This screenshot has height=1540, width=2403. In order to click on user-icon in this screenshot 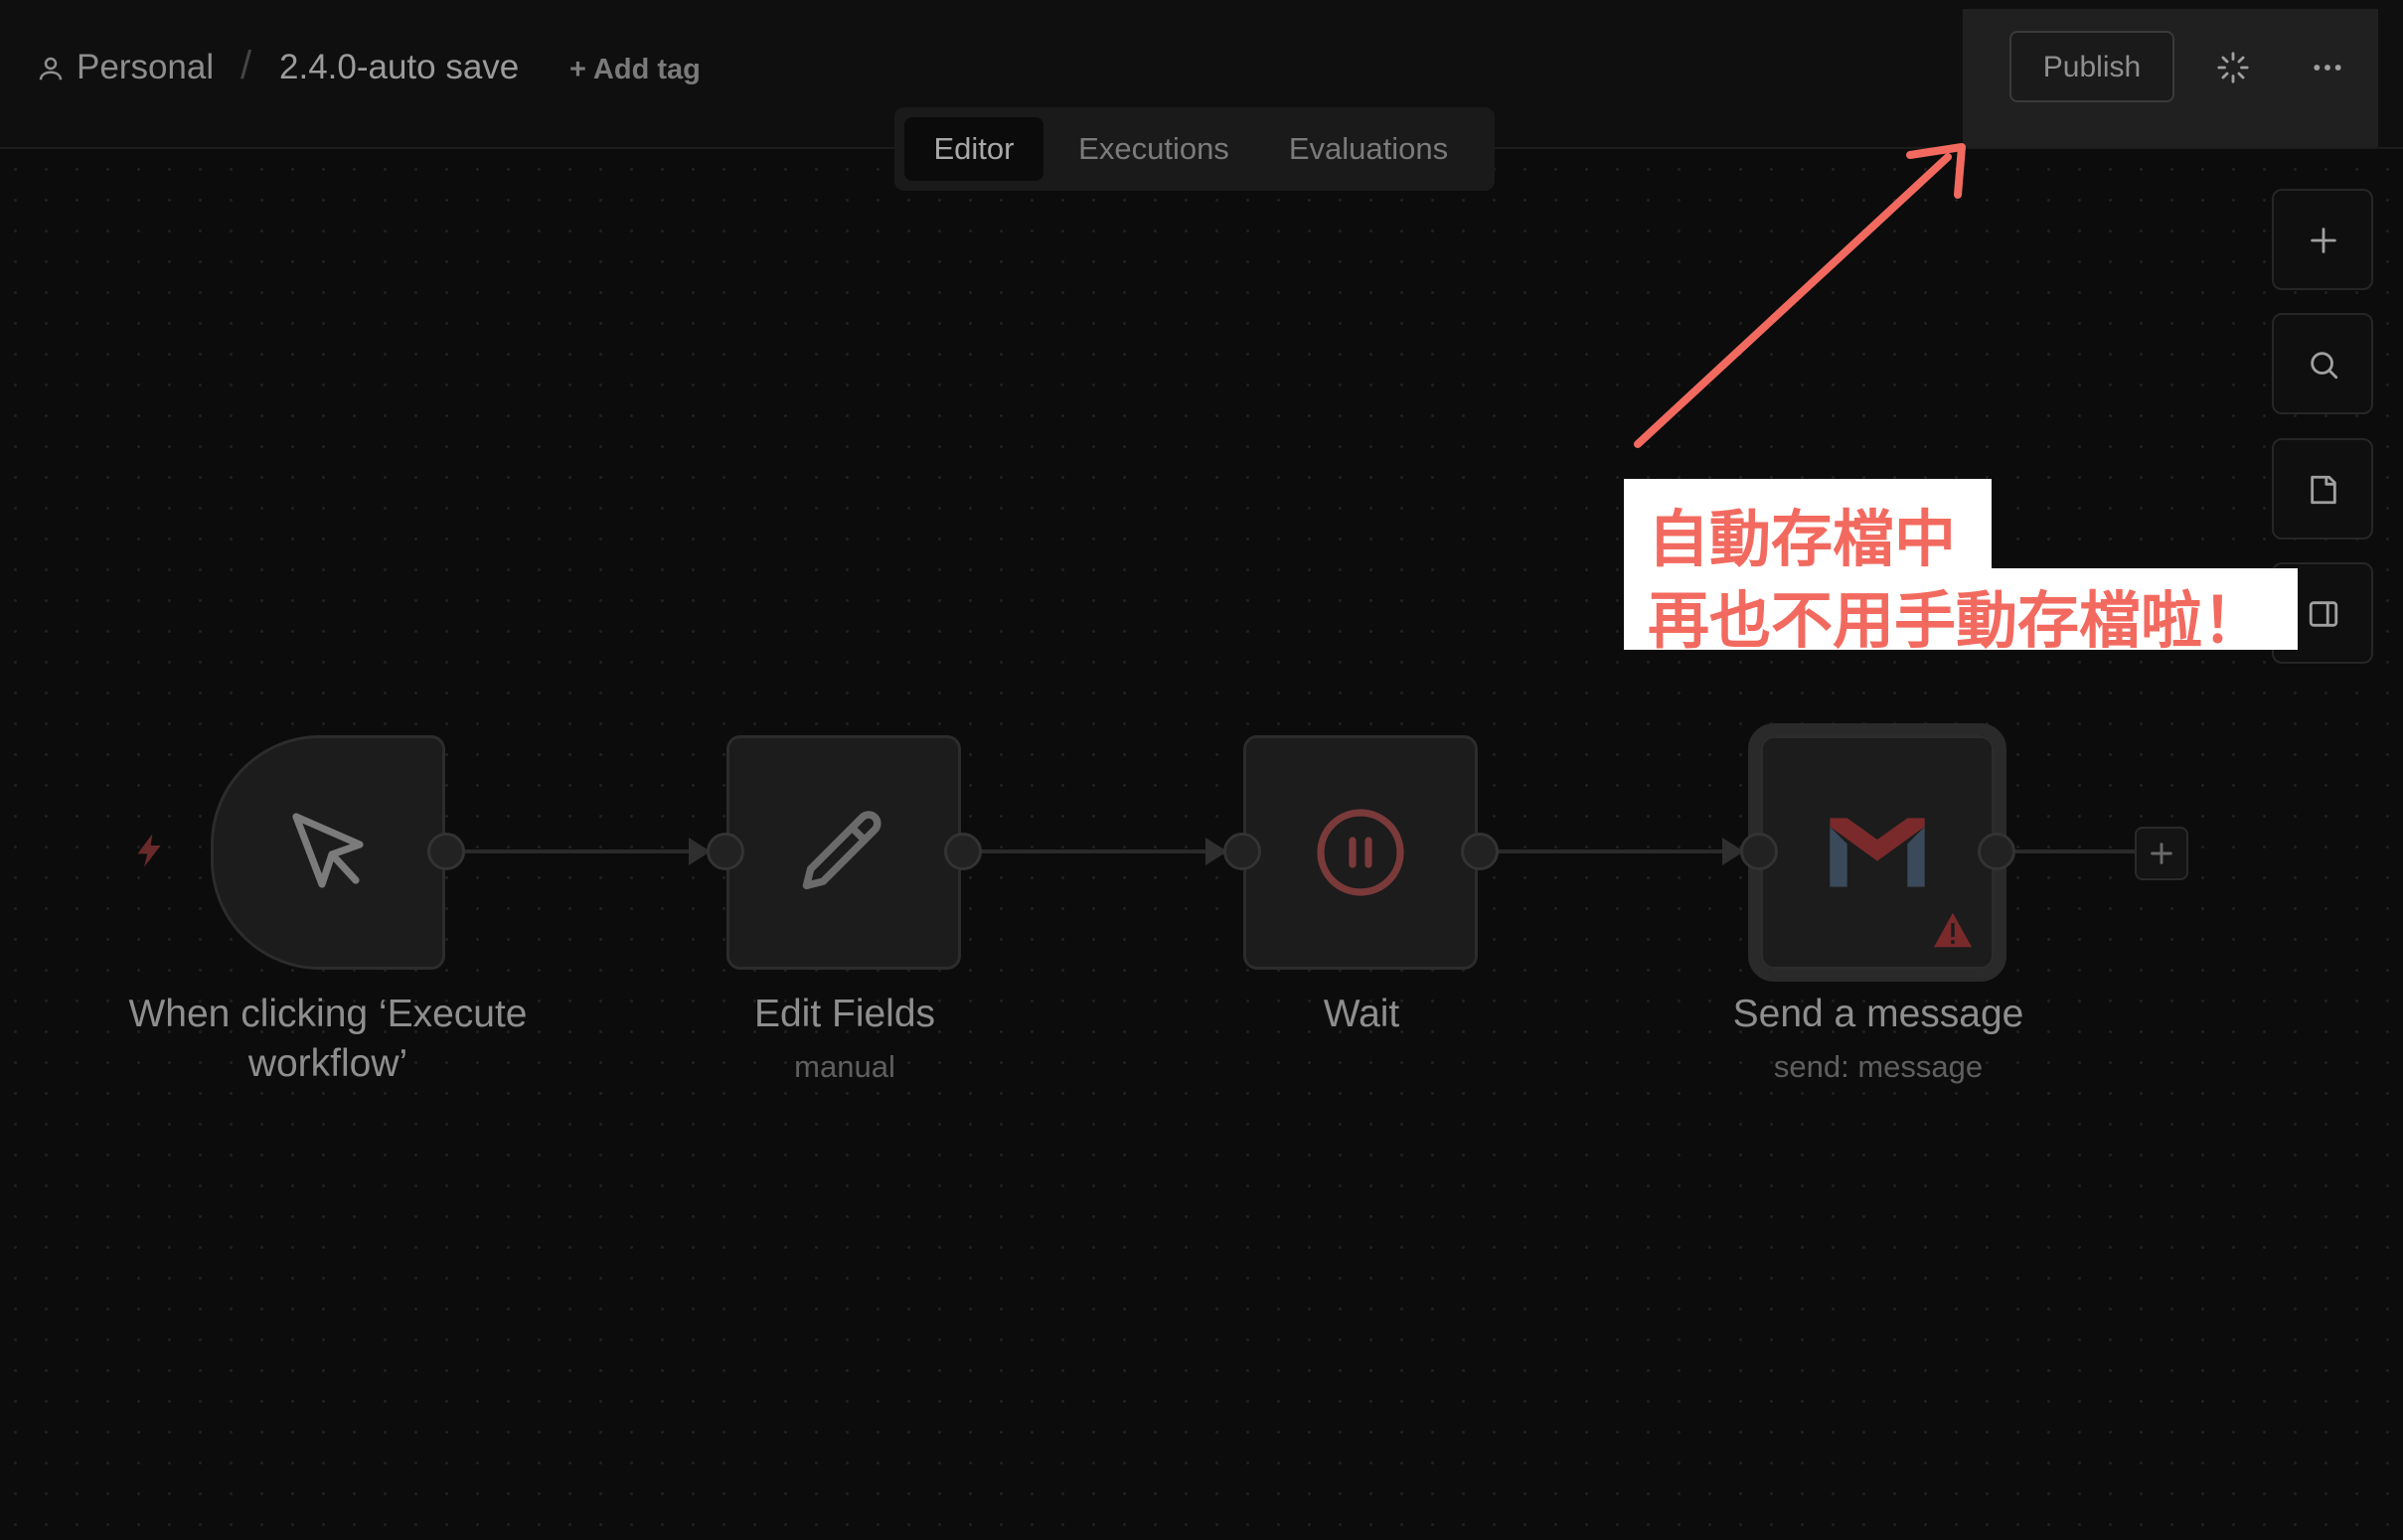, I will do `click(51, 68)`.